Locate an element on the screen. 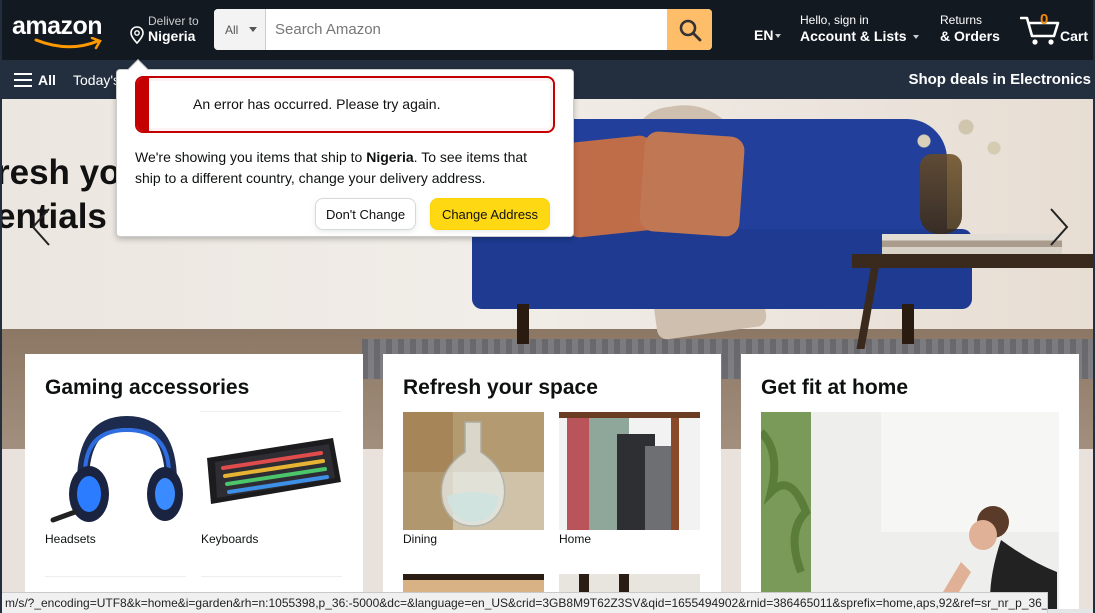 This screenshot has height=613, width=1095. carousel-prev-icon is located at coordinates (41, 227).